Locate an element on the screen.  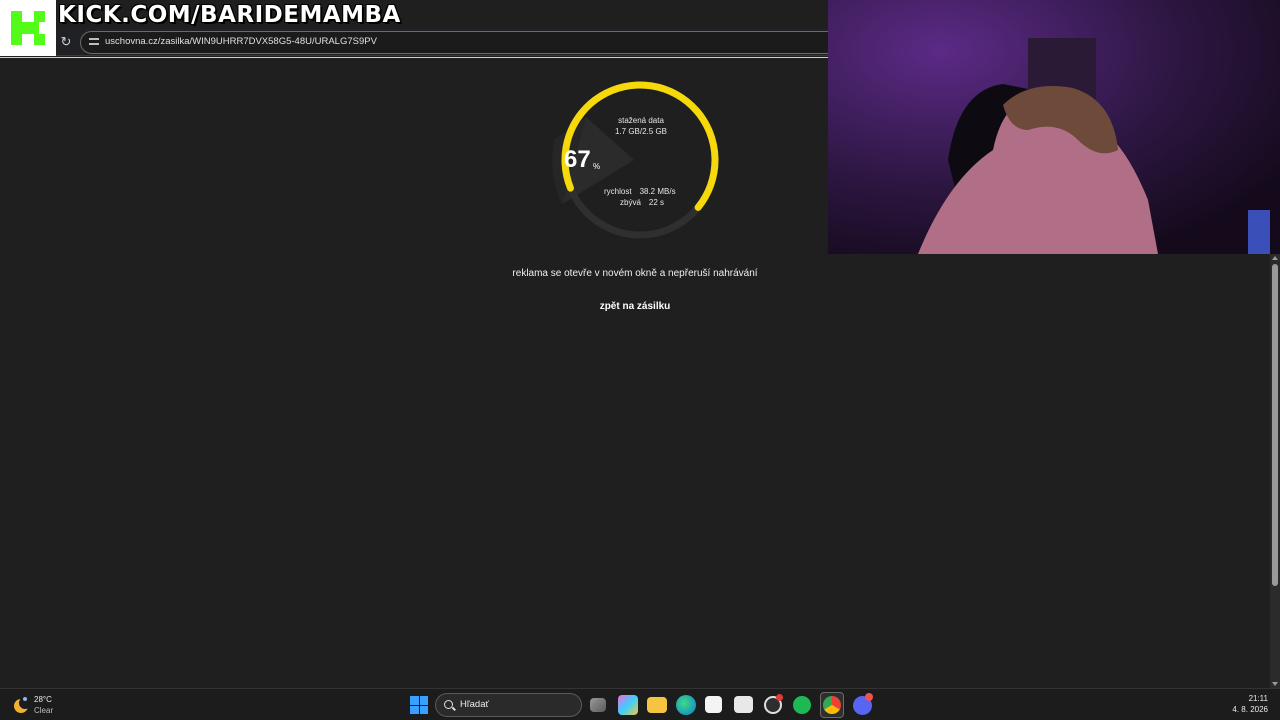
spotify-icon is located at coordinates (802, 705).